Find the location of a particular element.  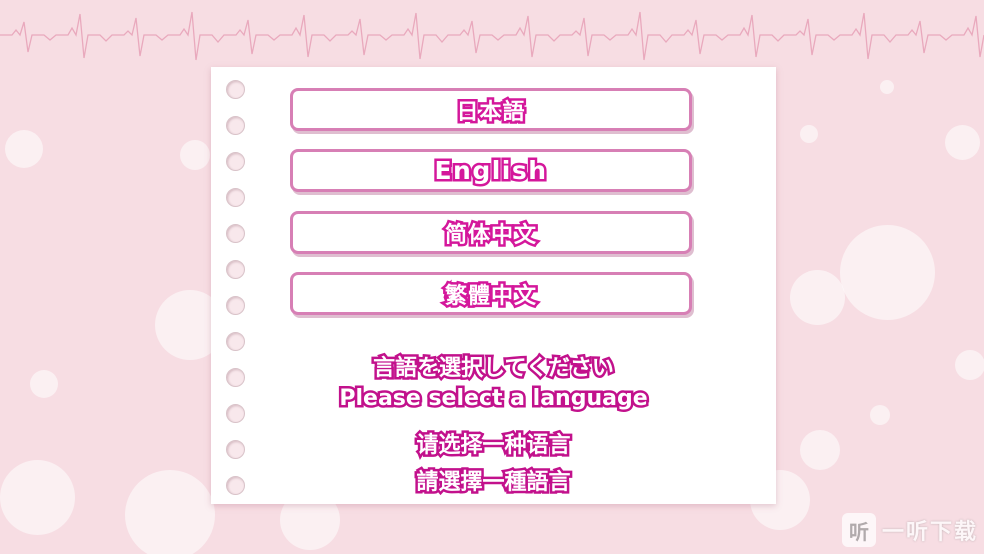

language-button-label: 繁體中文 is located at coordinates (490, 296).